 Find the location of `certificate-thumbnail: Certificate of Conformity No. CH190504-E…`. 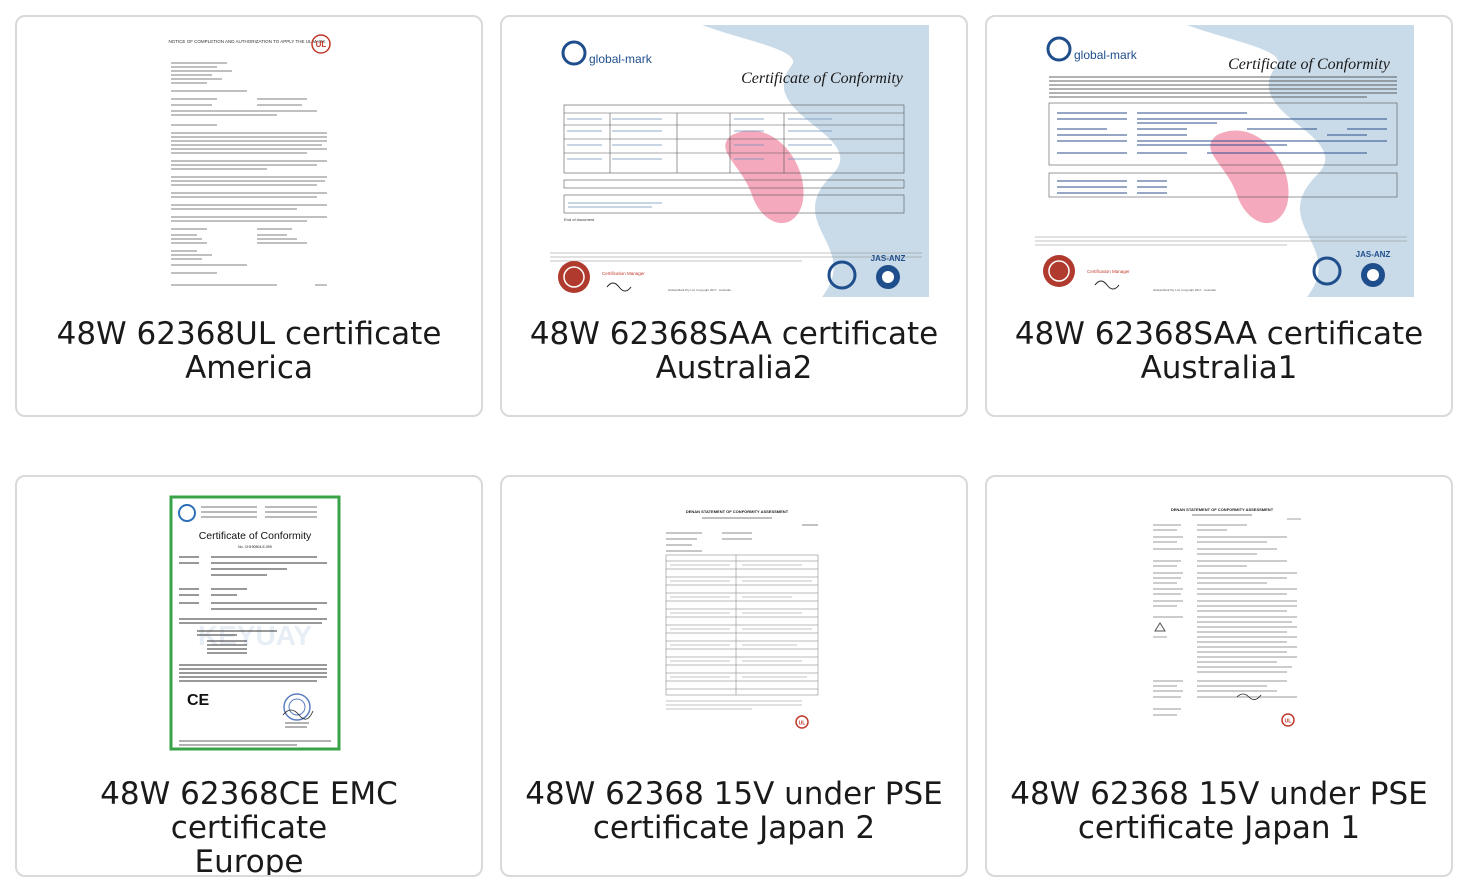

certificate-thumbnail: Certificate of Conformity No. CH190504-E… is located at coordinates (249, 621).